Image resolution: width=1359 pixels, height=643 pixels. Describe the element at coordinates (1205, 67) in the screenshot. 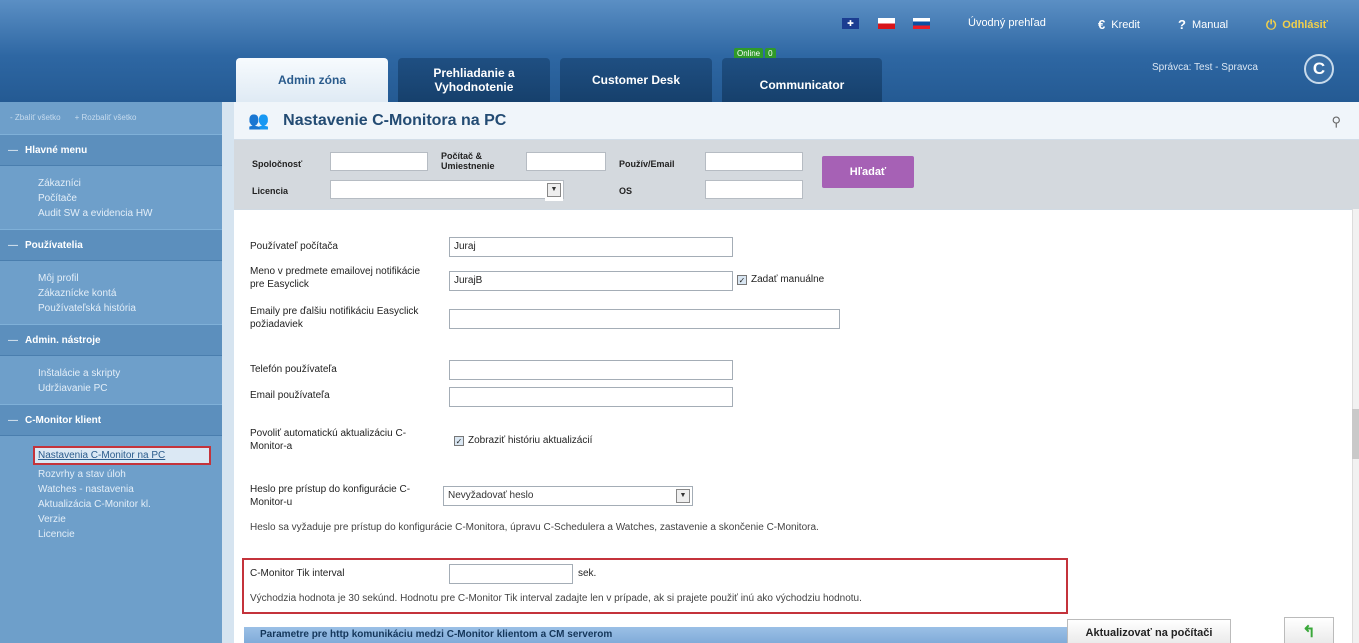

I see `admin-user-label: Správca: Test - Spravca` at that location.